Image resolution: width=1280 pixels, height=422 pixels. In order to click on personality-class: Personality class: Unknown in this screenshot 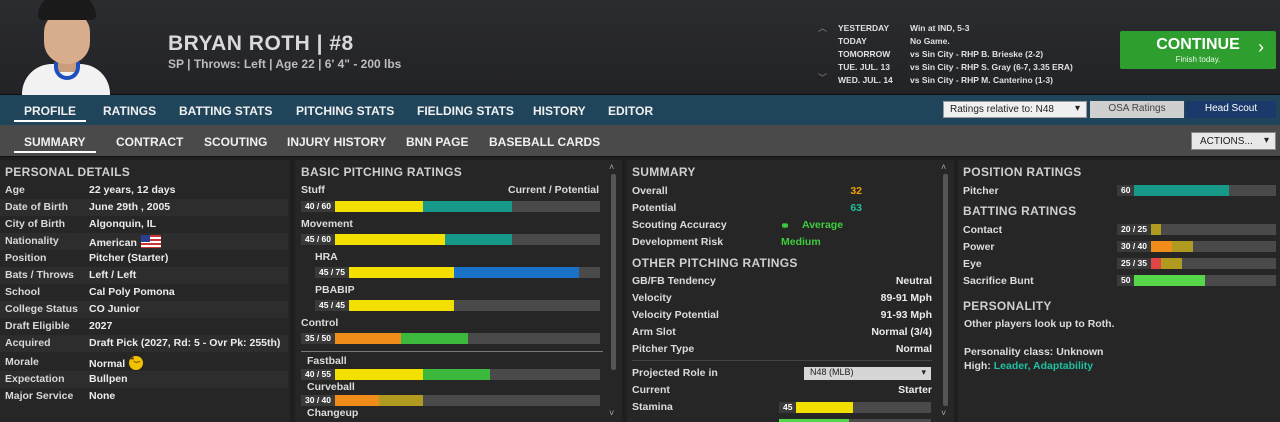, I will do `click(1034, 352)`.